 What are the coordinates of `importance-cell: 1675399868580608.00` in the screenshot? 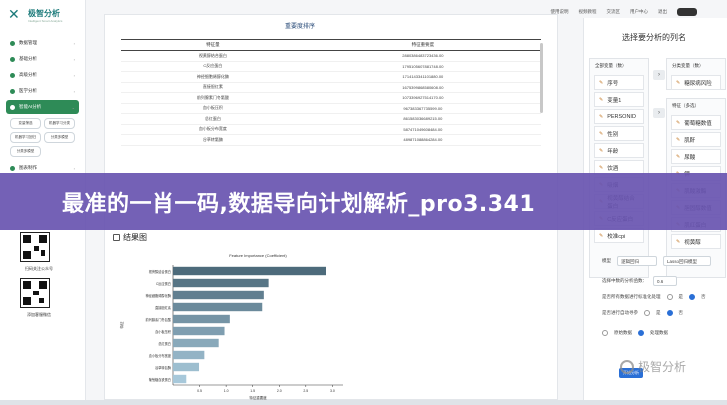 It's located at (422, 87).